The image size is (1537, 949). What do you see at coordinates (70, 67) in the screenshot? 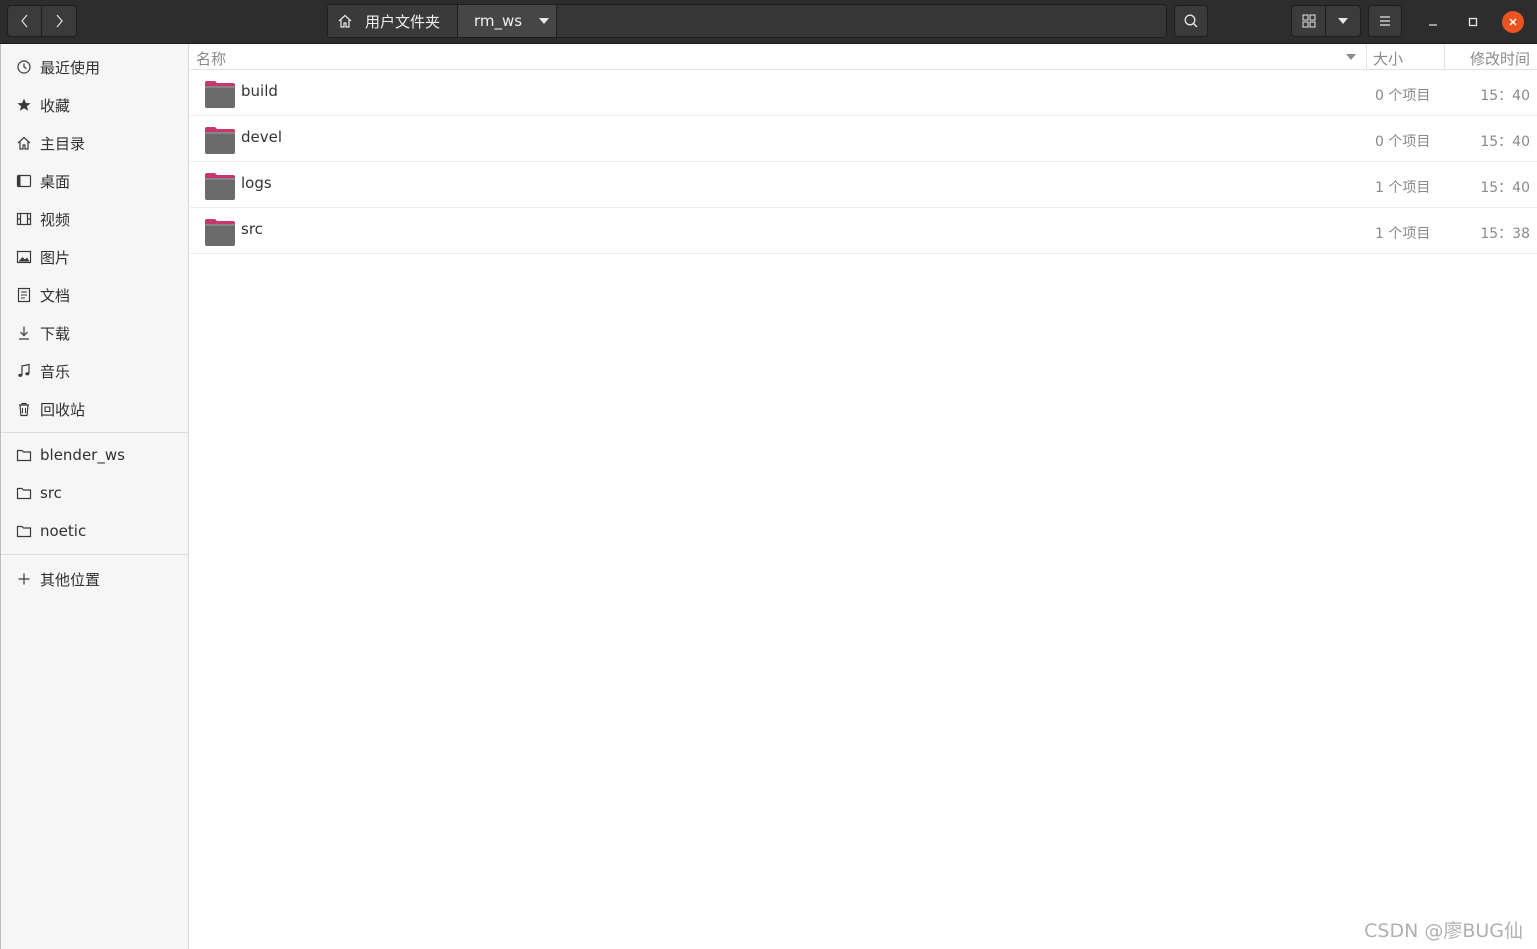
I see `sidebar-item-label: 最近使用` at bounding box center [70, 67].